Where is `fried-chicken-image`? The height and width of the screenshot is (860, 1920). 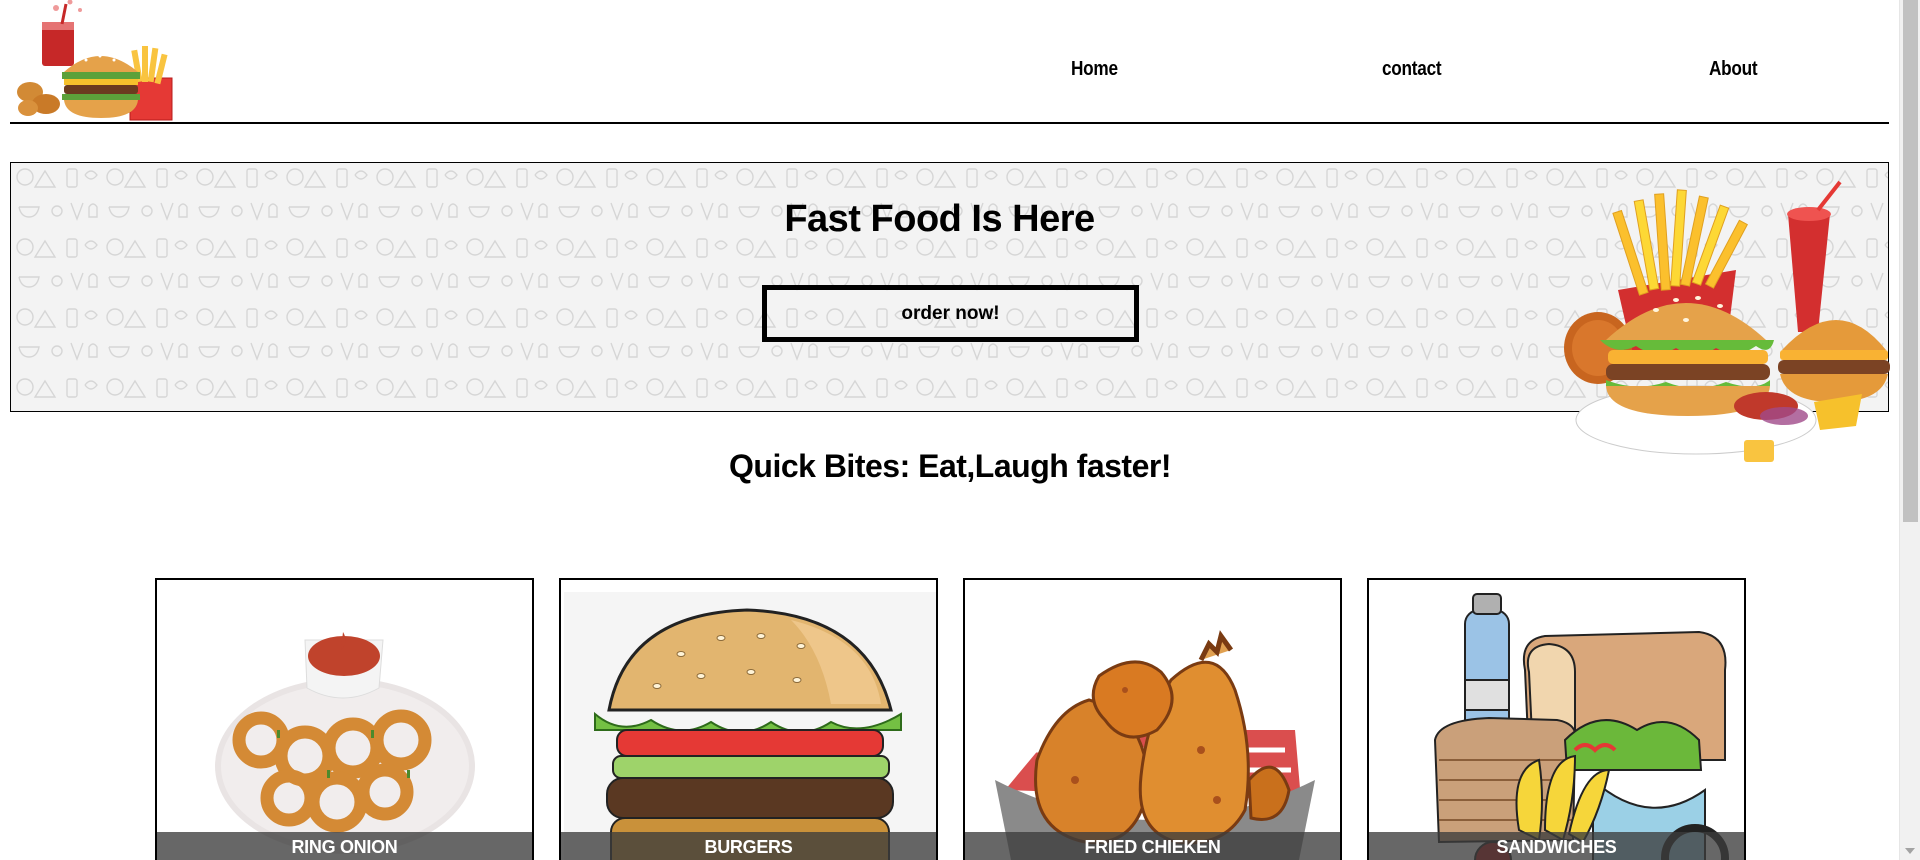
fried-chicken-image is located at coordinates (1155, 745).